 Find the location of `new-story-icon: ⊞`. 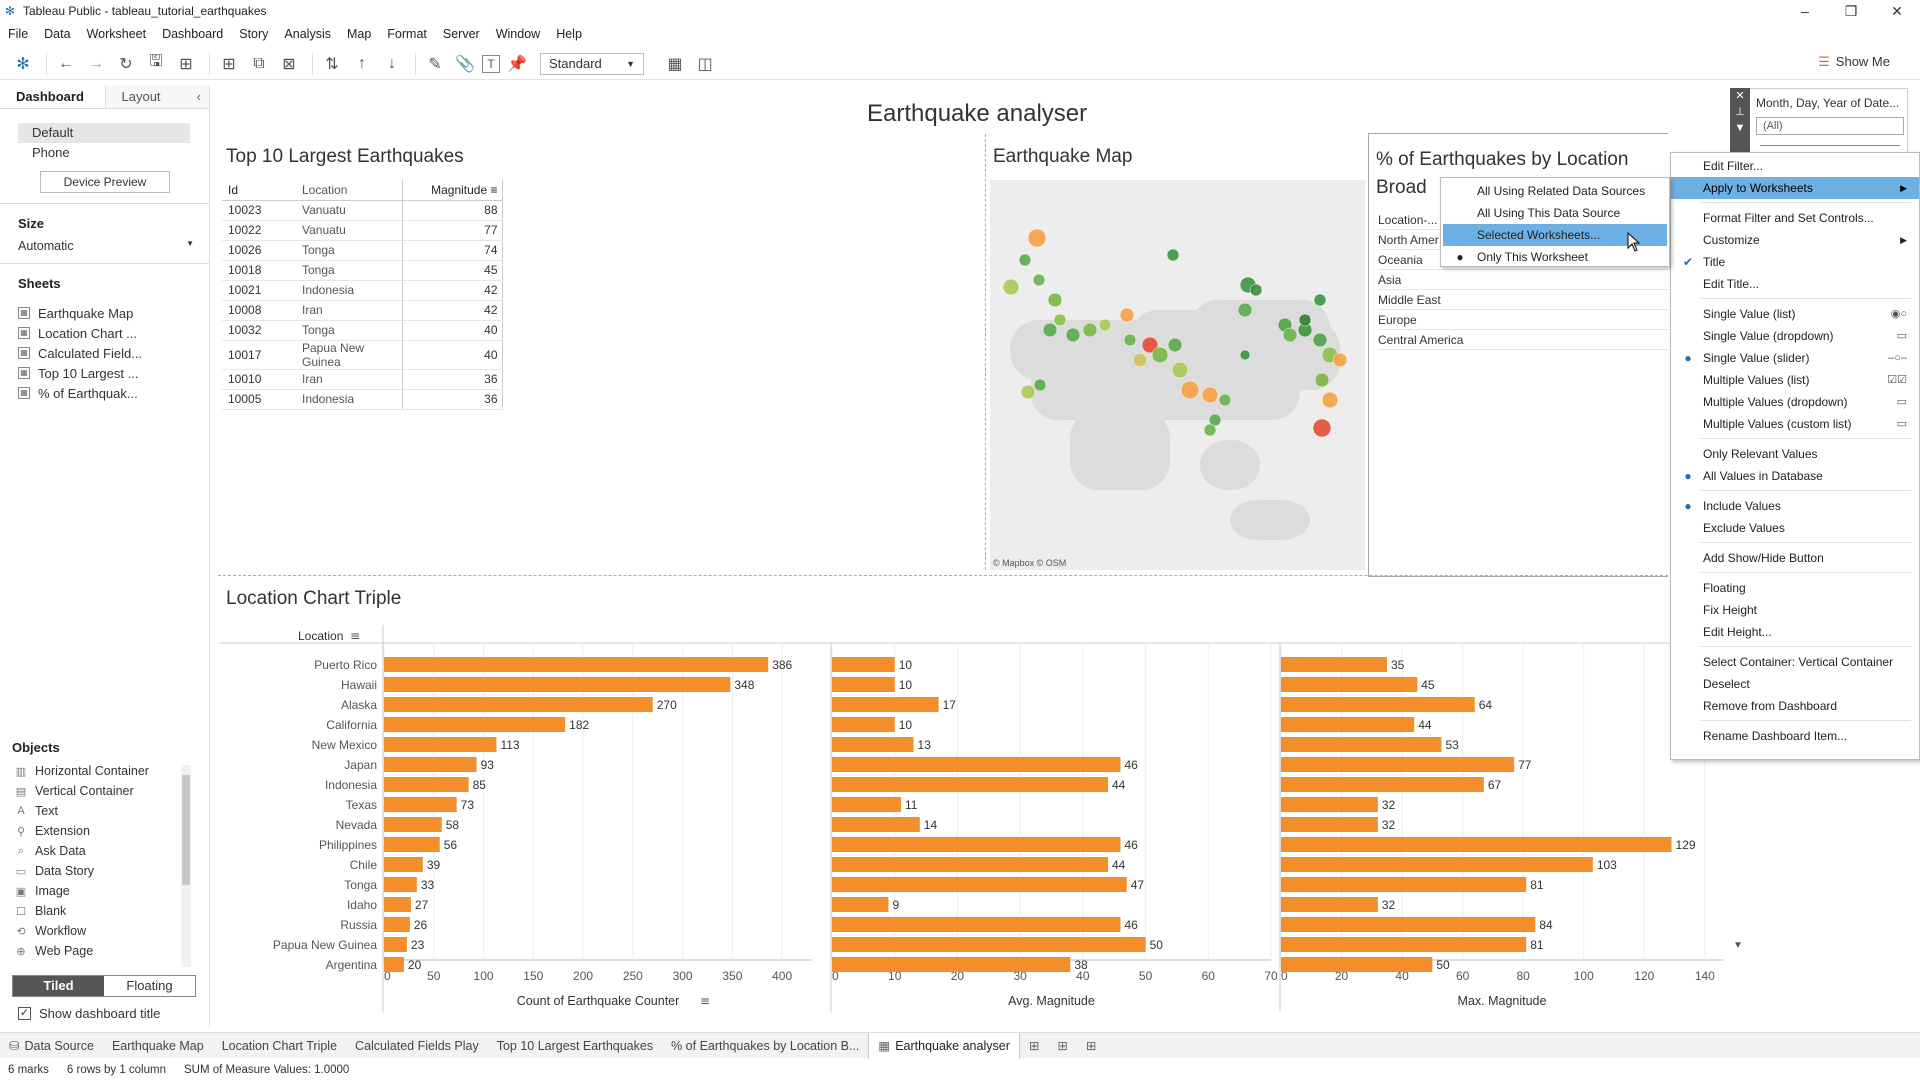

new-story-icon: ⊞ is located at coordinates (1091, 1046).